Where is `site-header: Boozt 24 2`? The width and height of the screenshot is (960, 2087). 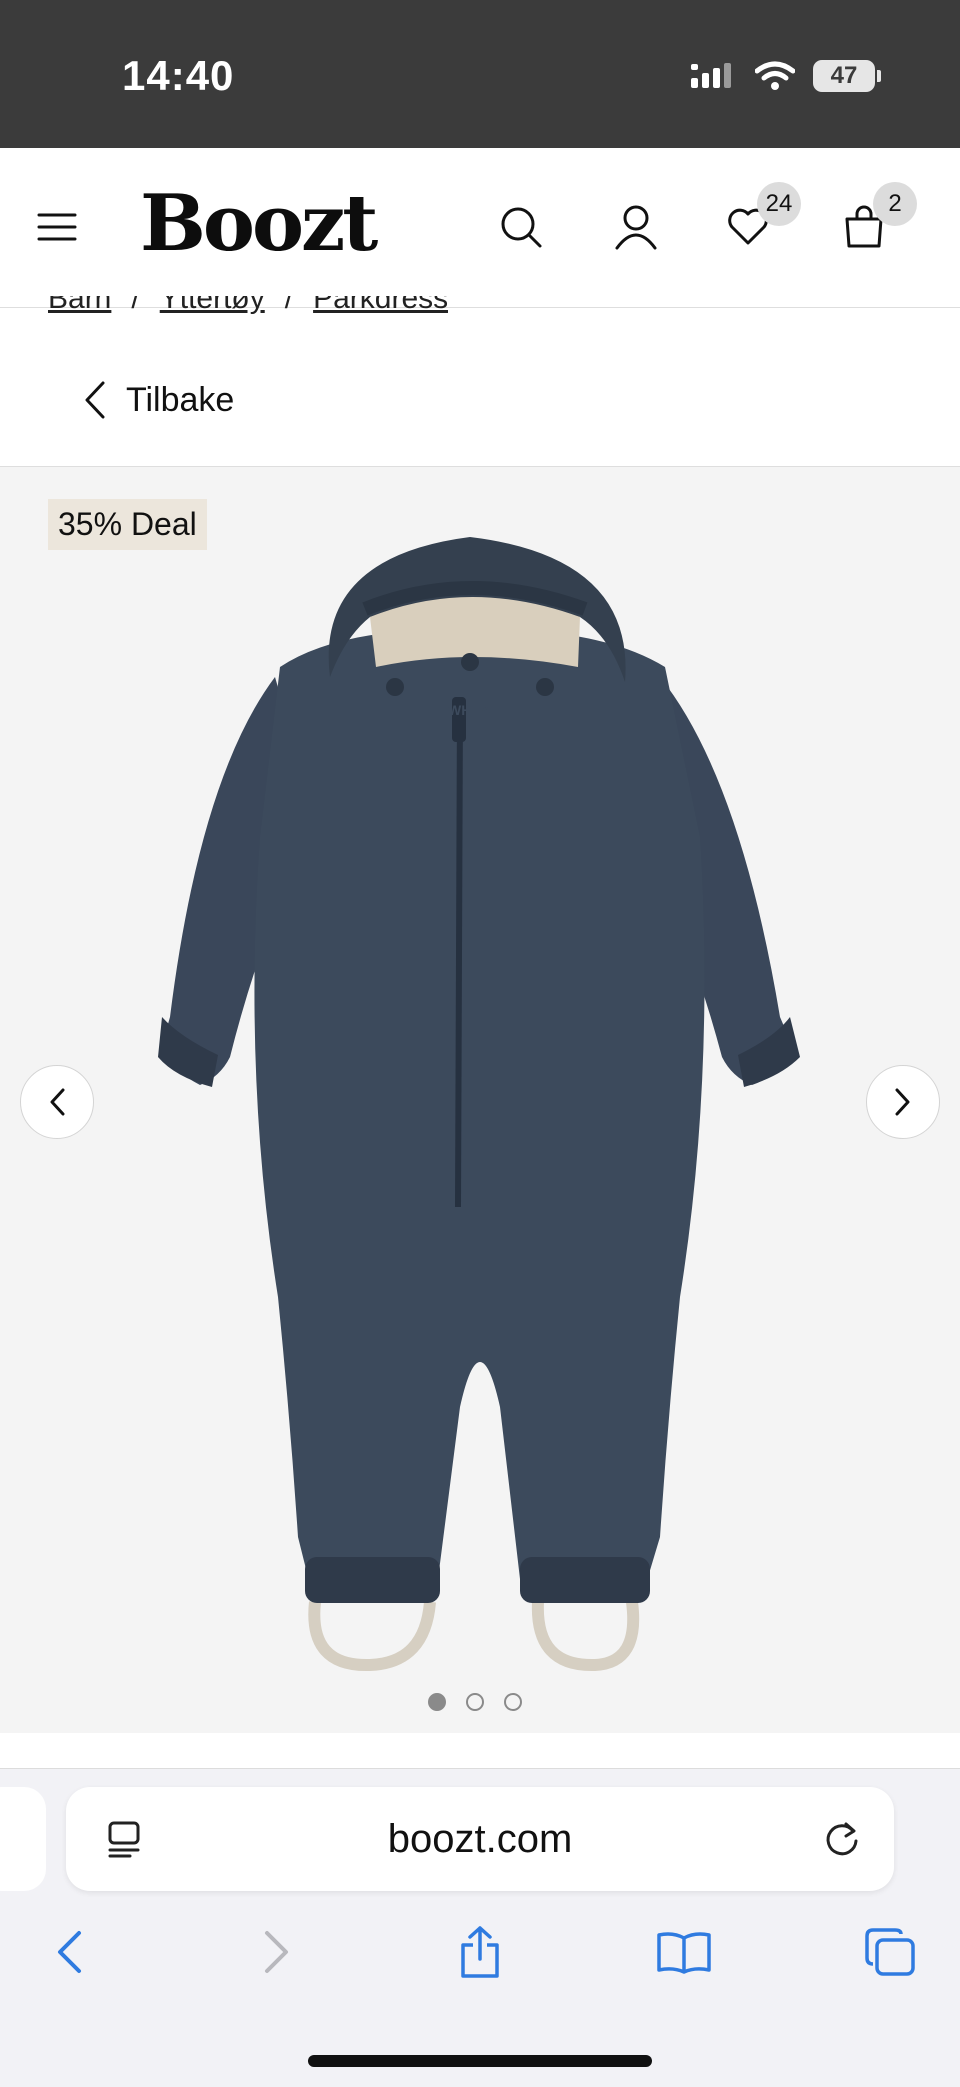 site-header: Boozt 24 2 is located at coordinates (480, 228).